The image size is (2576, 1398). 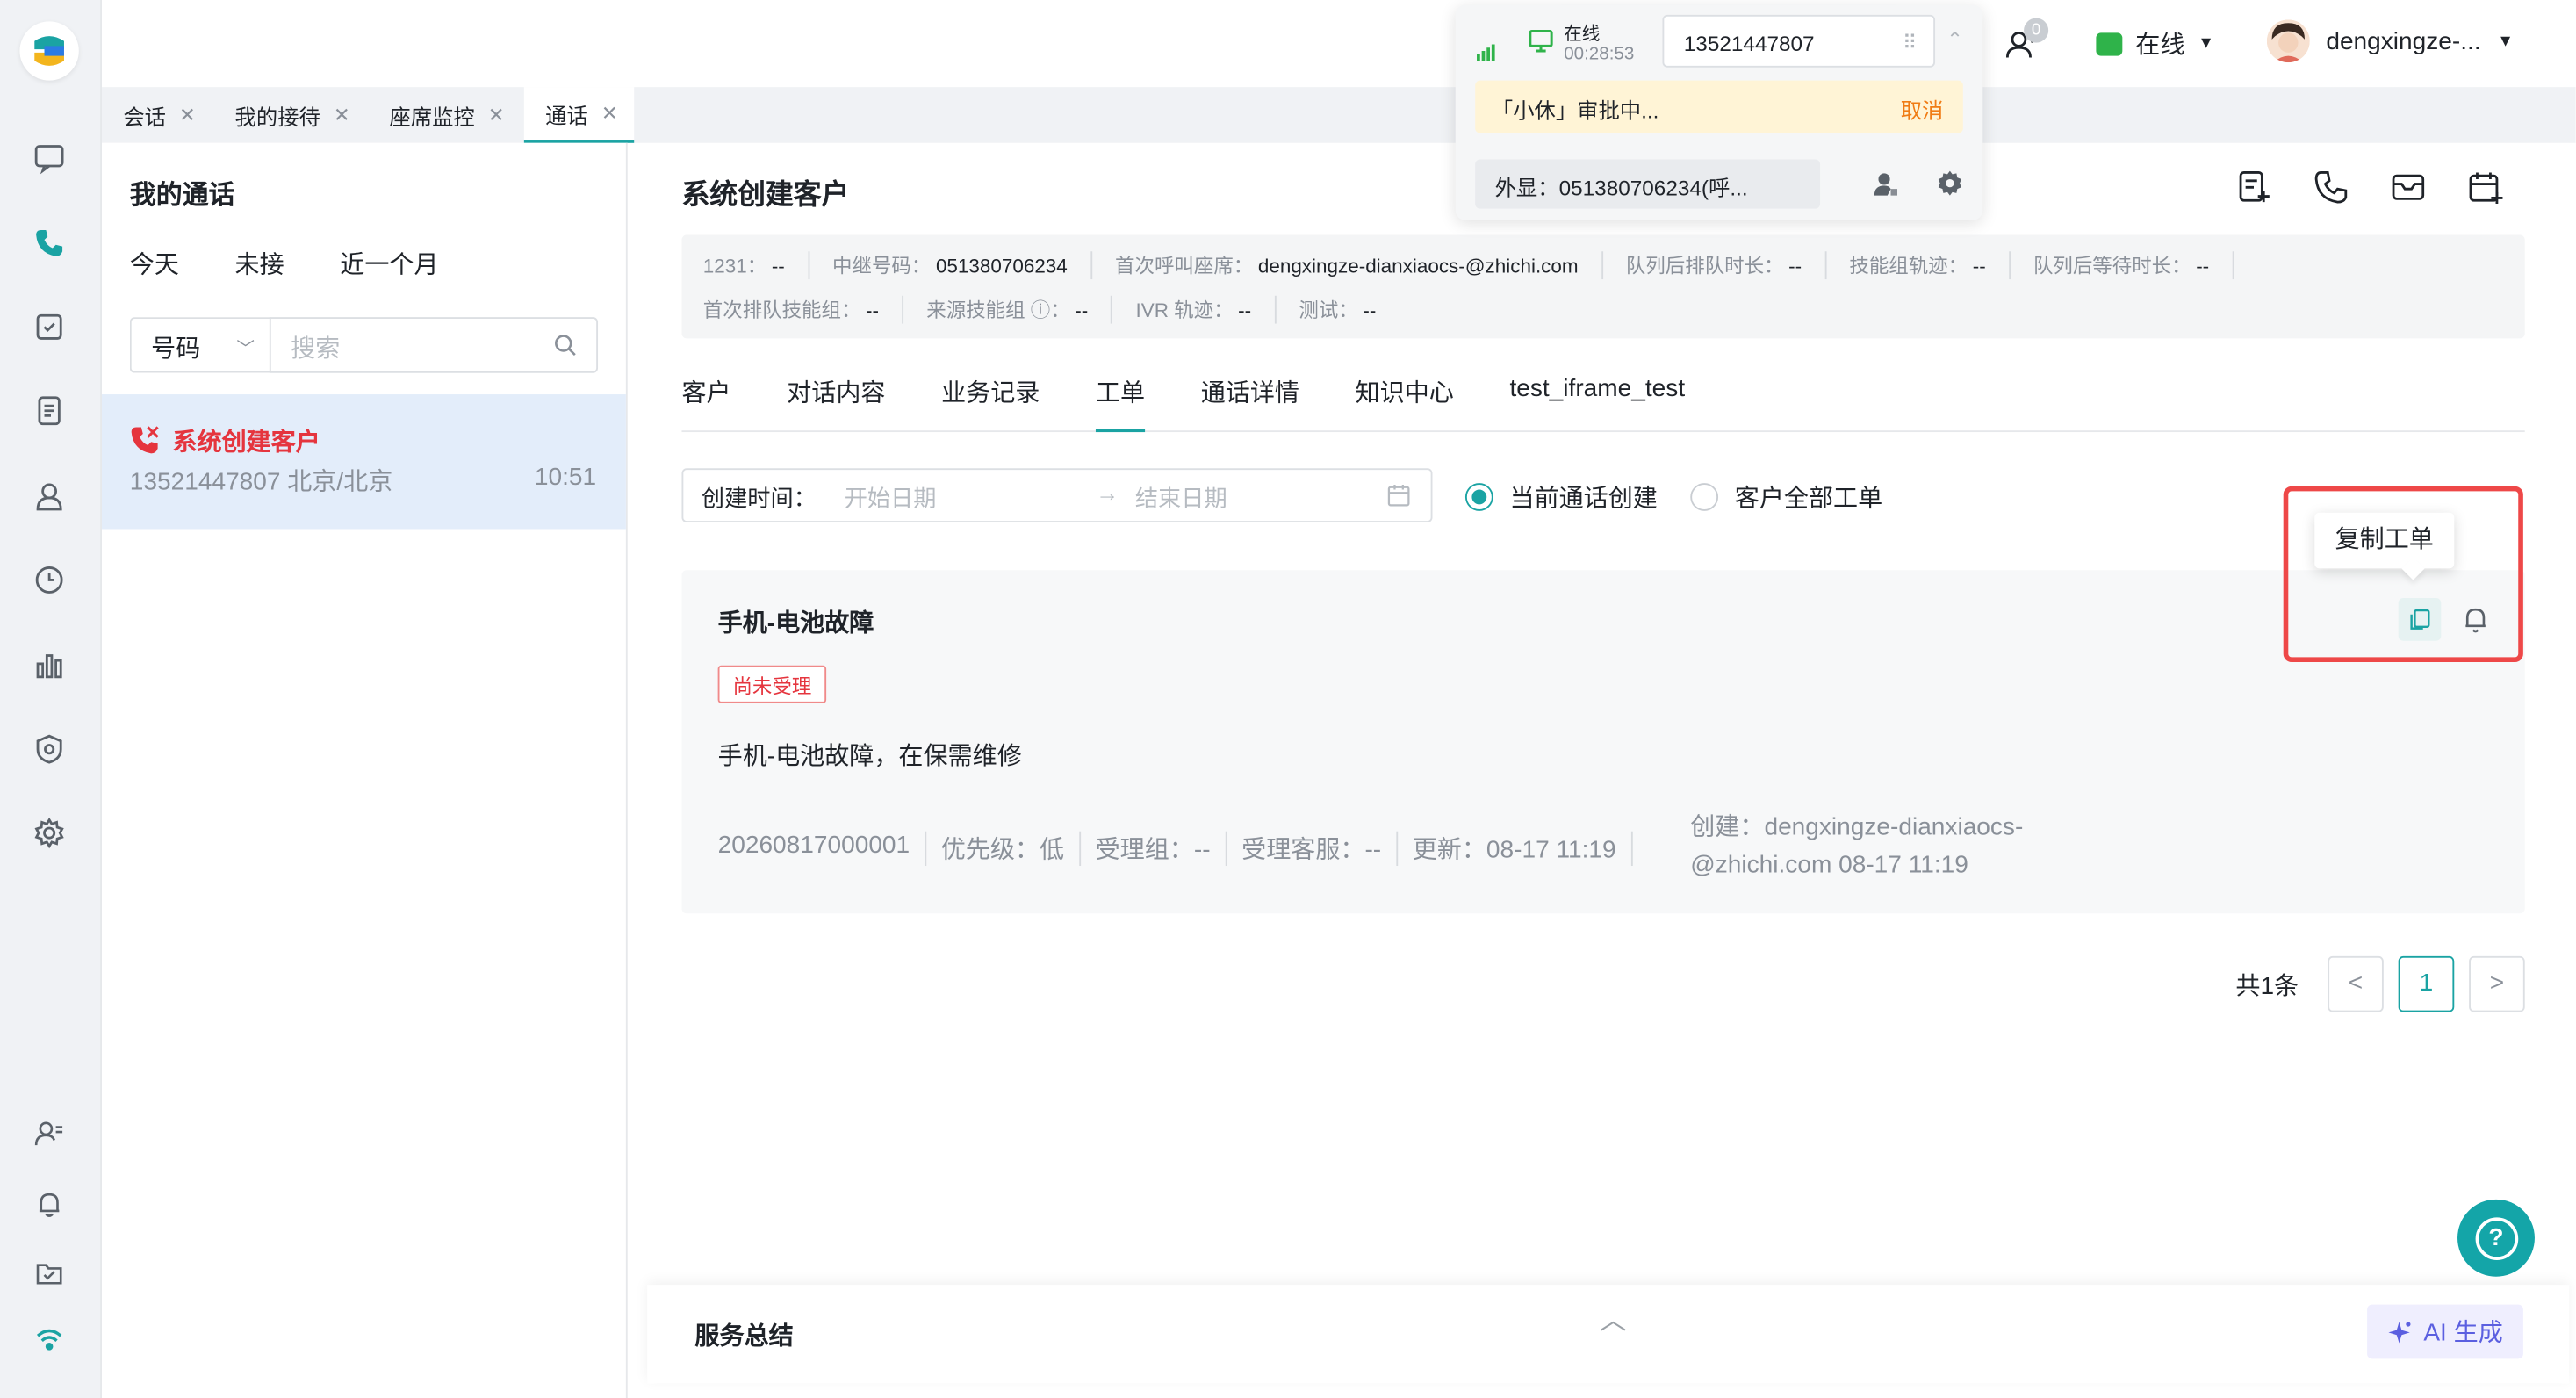 What do you see at coordinates (49, 665) in the screenshot?
I see `statistics-icon` at bounding box center [49, 665].